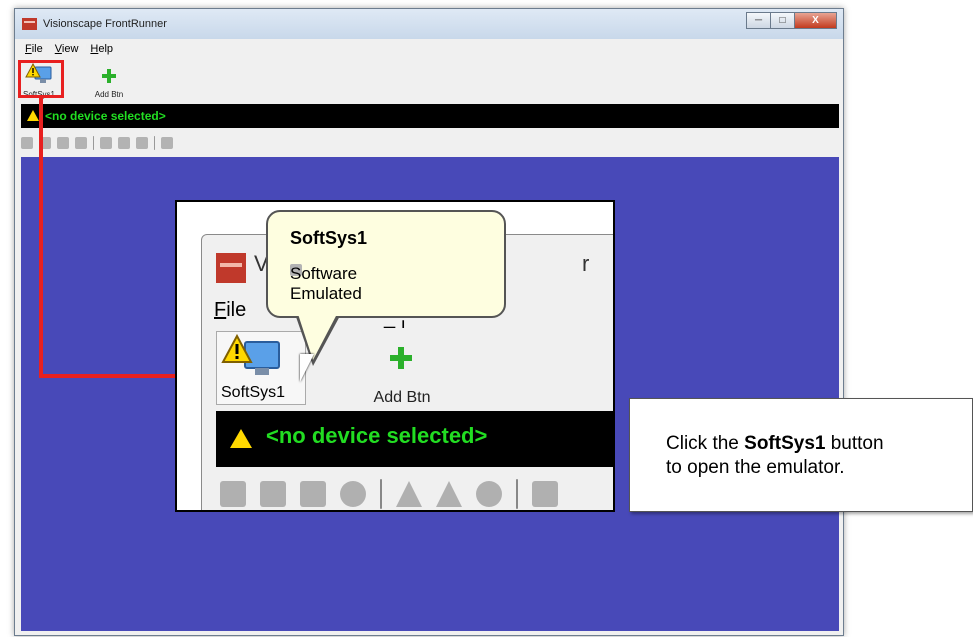 The height and width of the screenshot is (637, 973). I want to click on menu-file: File, so click(34, 51).